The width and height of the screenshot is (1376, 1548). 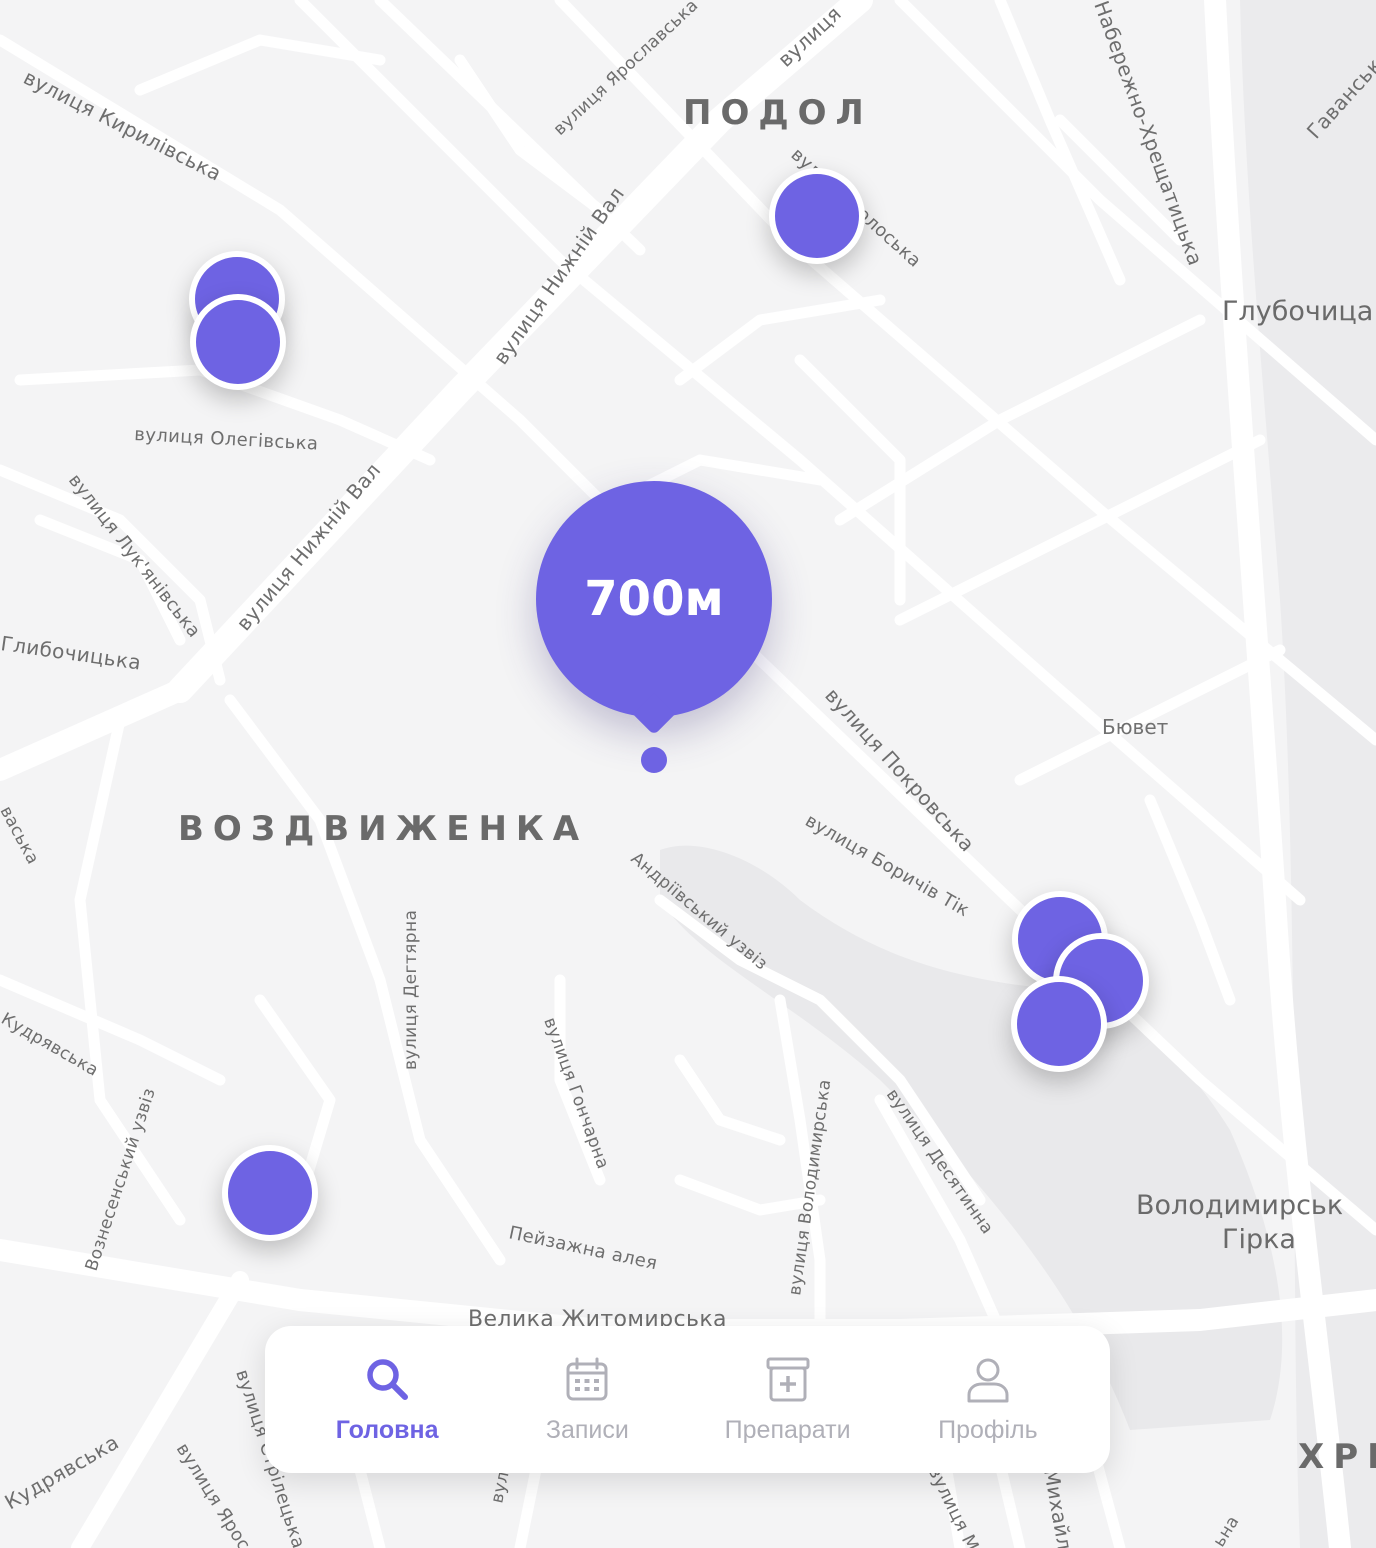 What do you see at coordinates (654, 760) in the screenshot?
I see `current-location-dot` at bounding box center [654, 760].